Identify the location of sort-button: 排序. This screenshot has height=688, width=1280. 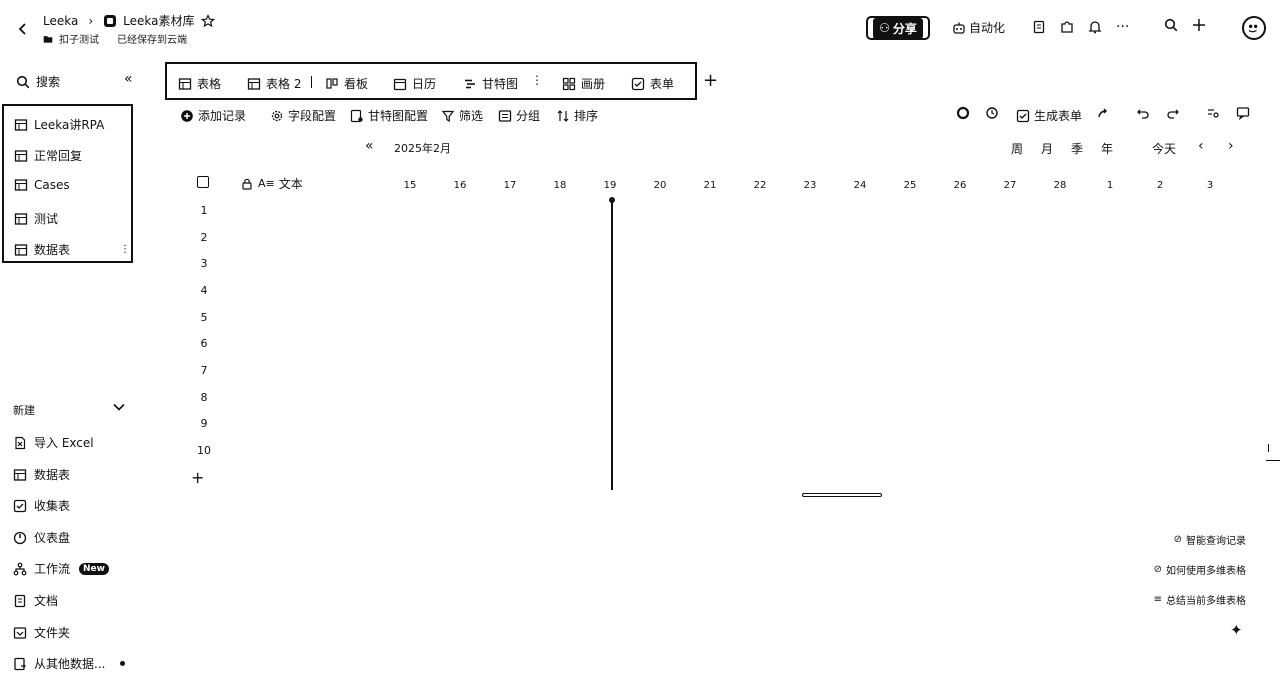
(577, 115).